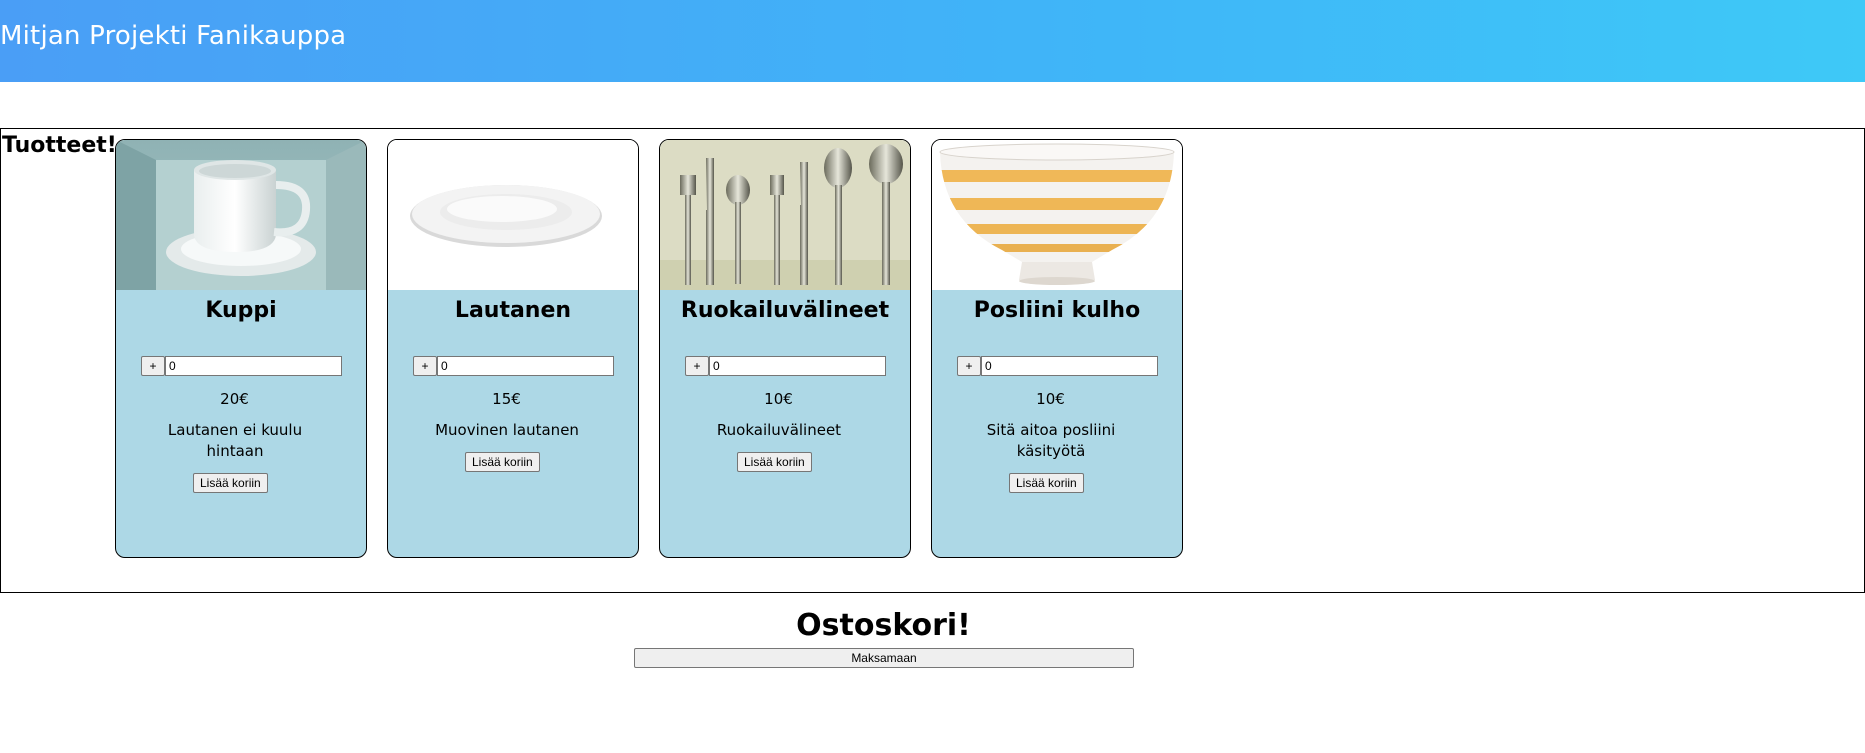  Describe the element at coordinates (1051, 440) in the screenshot. I see `product-description: Sitä aitoa posliini käsityötä` at that location.